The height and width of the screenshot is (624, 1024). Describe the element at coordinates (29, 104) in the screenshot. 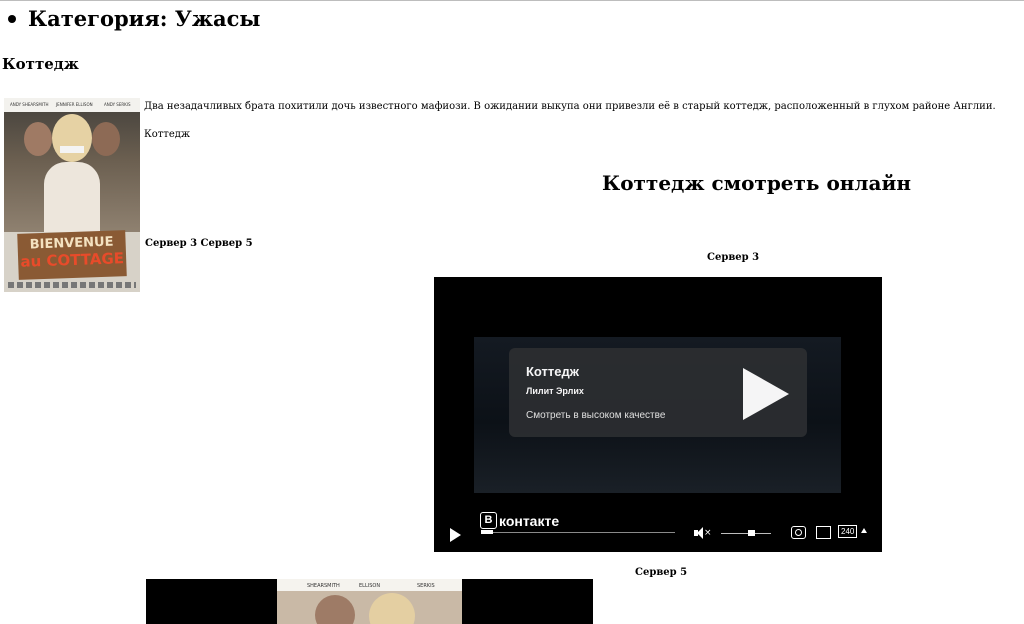

I see `poster-actor: ANDY SHEARSMITH` at that location.